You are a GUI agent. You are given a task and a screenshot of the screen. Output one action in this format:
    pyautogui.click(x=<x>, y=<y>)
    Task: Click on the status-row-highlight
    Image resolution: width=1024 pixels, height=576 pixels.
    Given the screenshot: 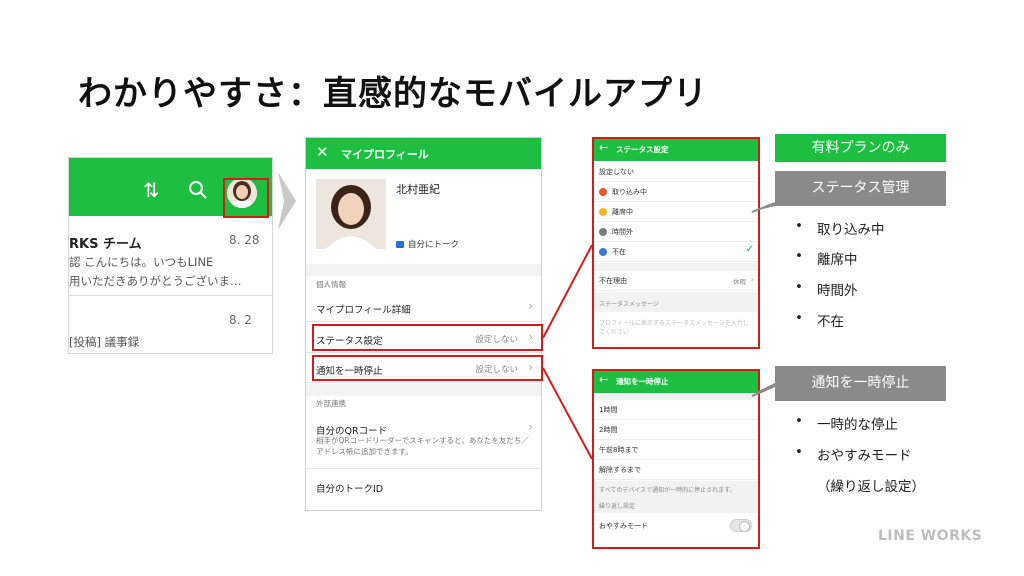 What is the action you would take?
    pyautogui.click(x=427, y=337)
    